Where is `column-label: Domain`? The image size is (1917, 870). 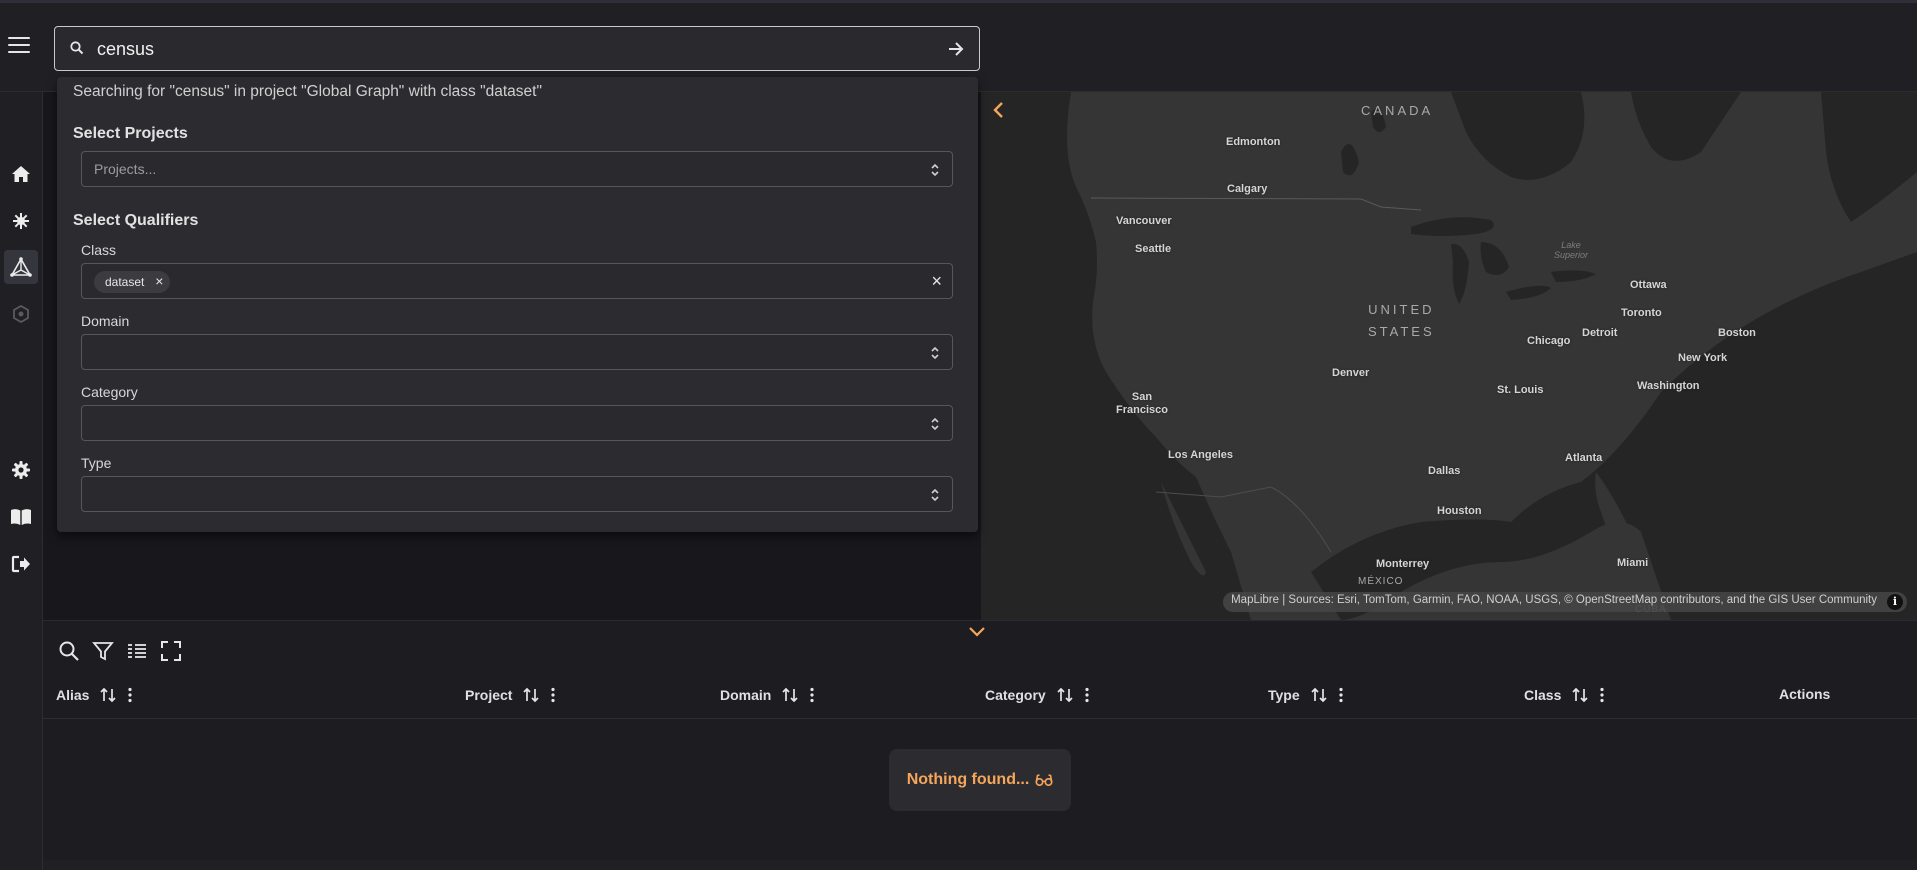 column-label: Domain is located at coordinates (746, 695).